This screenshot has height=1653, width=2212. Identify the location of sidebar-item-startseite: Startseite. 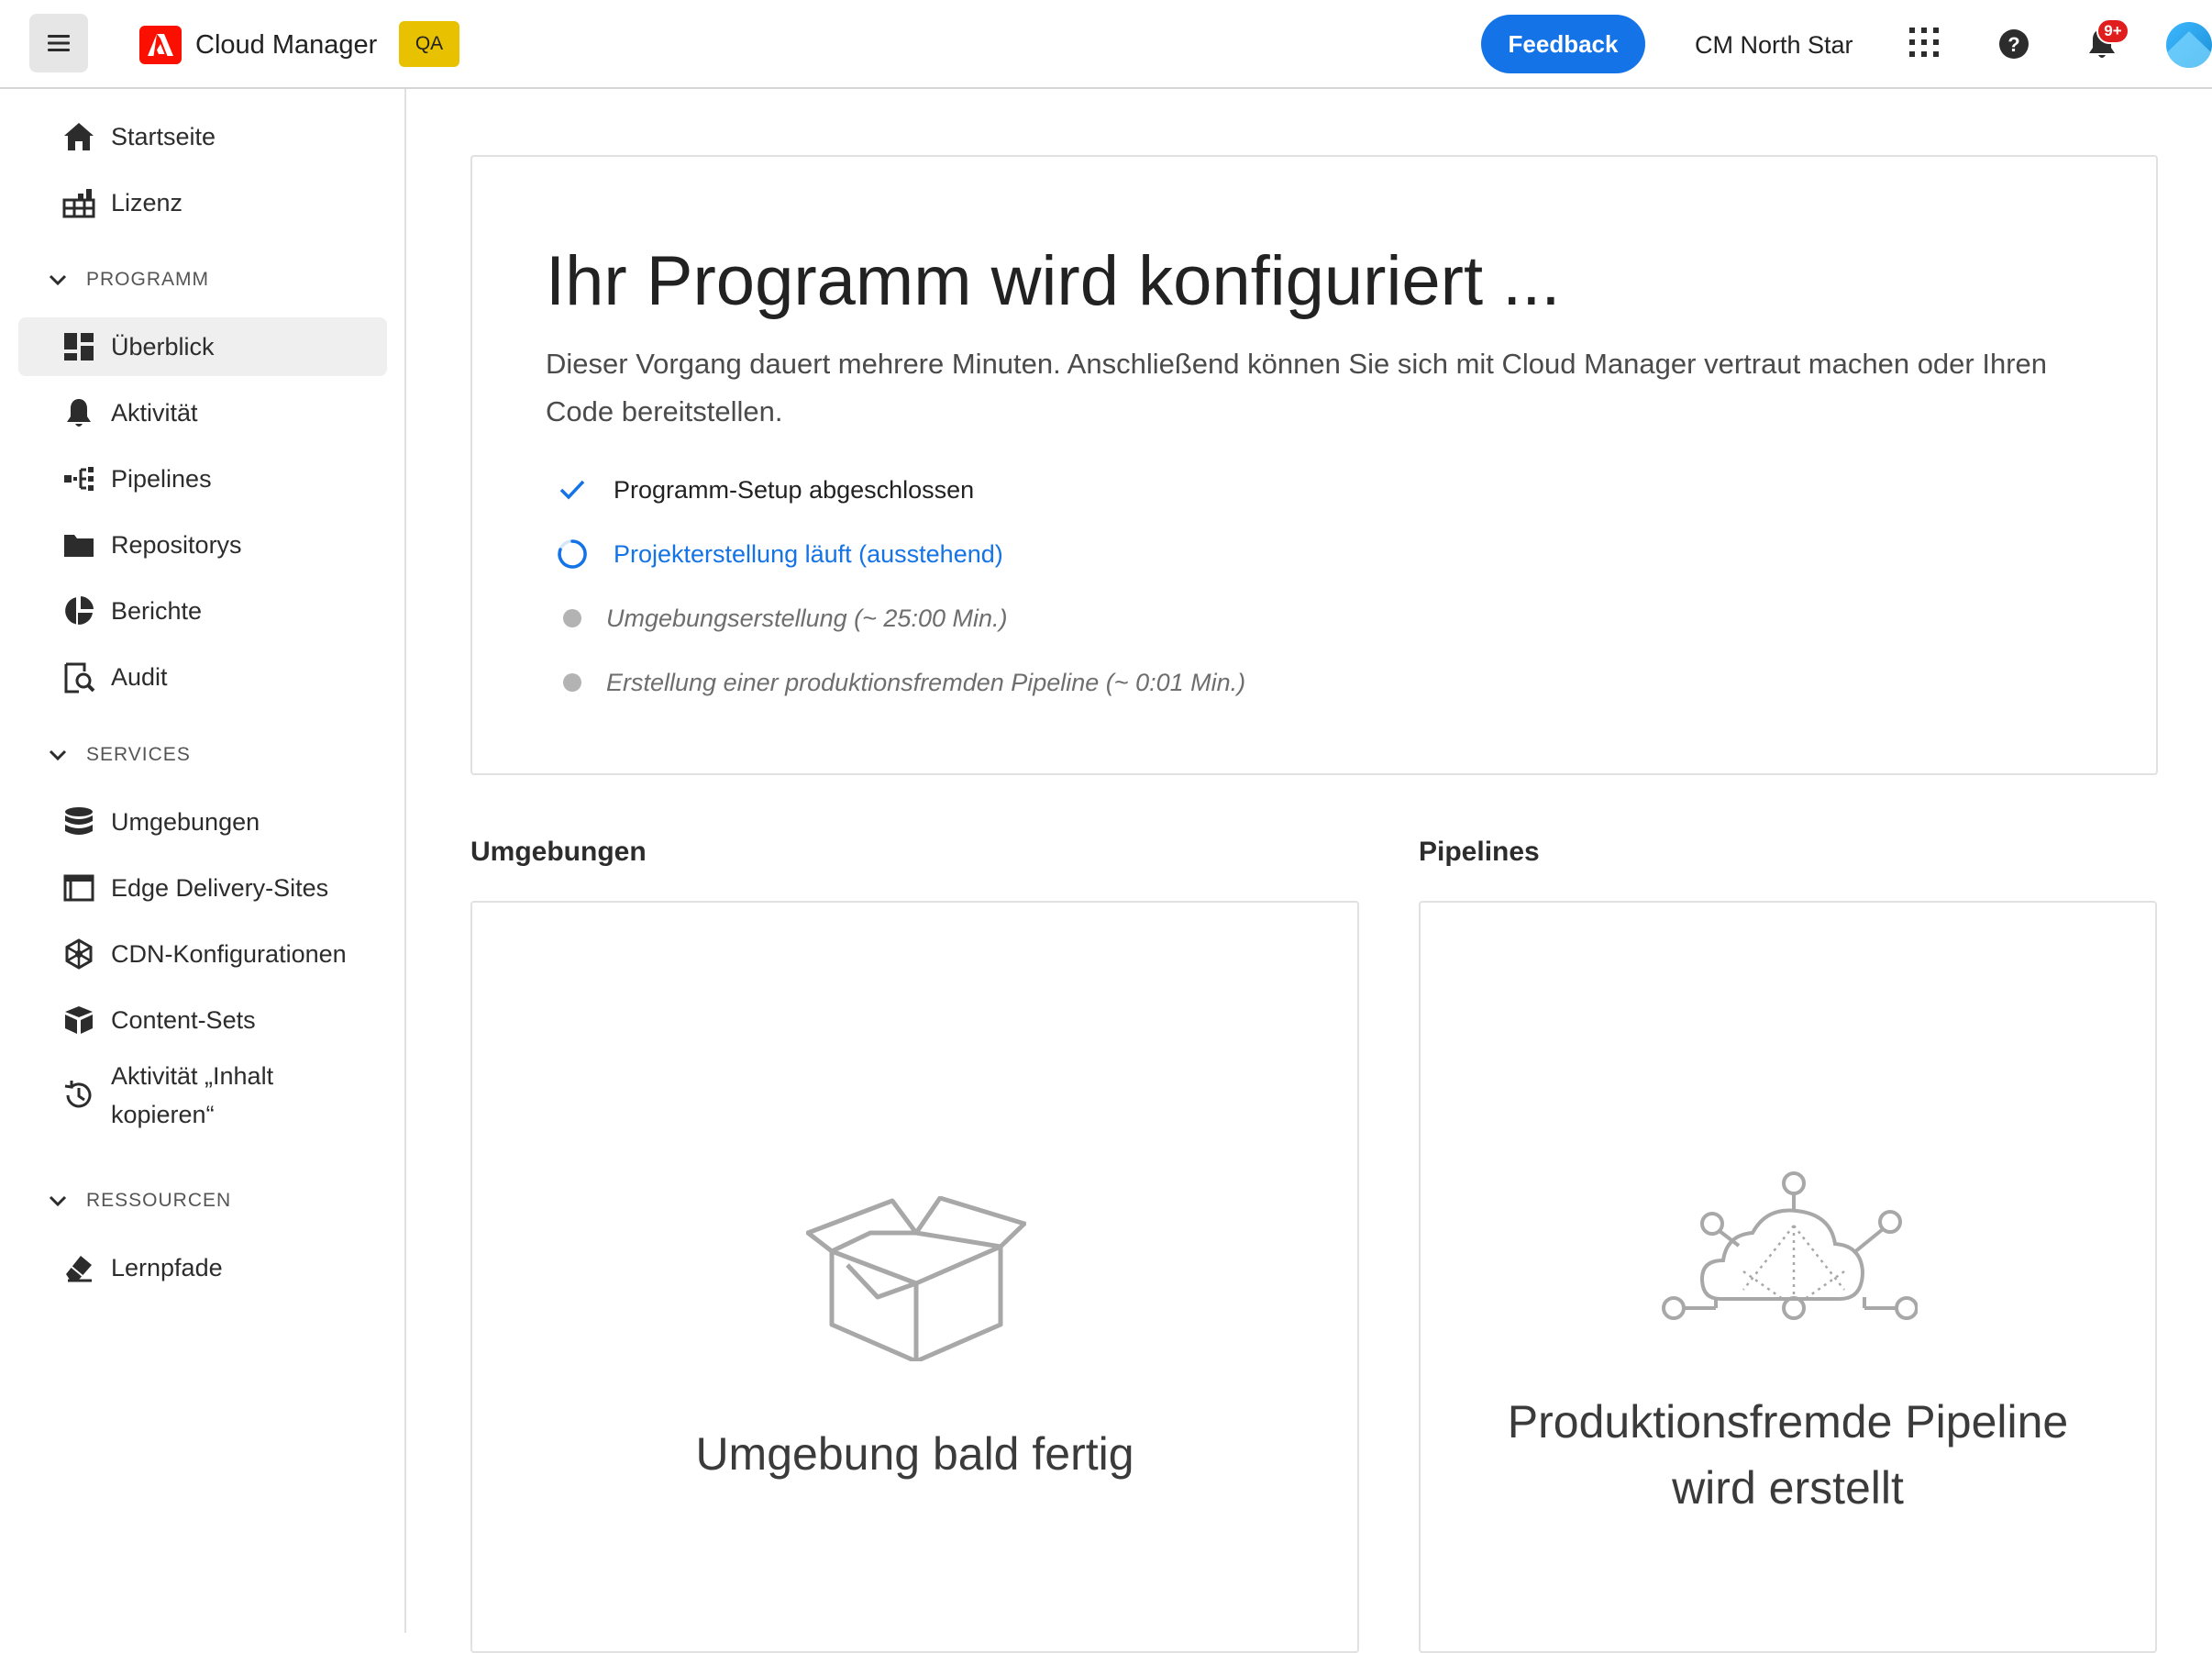
(203, 136).